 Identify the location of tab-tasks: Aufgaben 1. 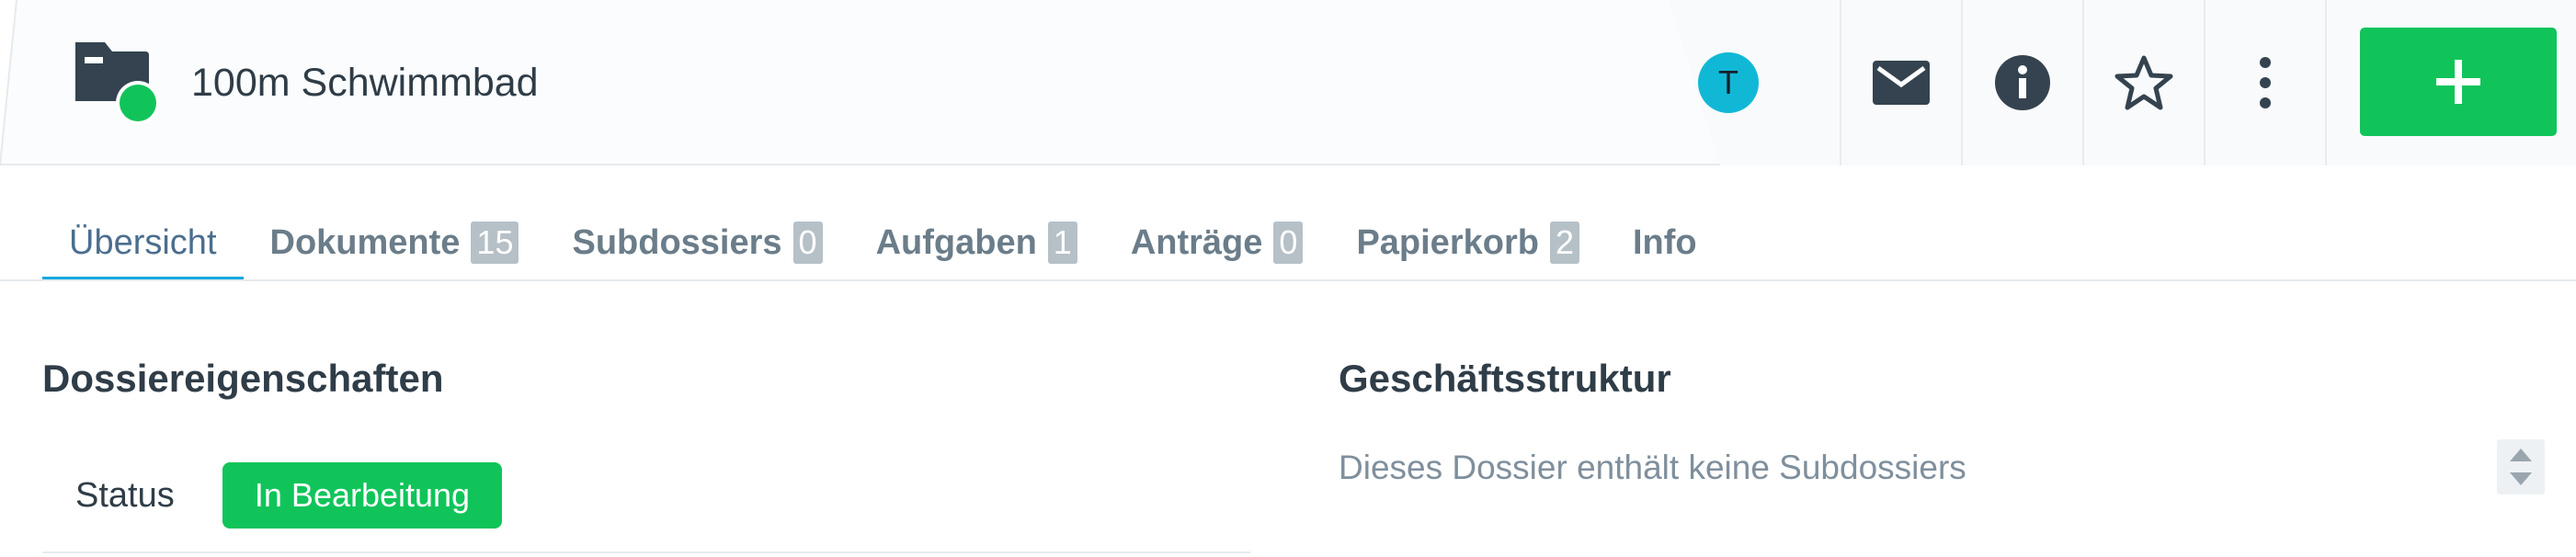
(976, 242).